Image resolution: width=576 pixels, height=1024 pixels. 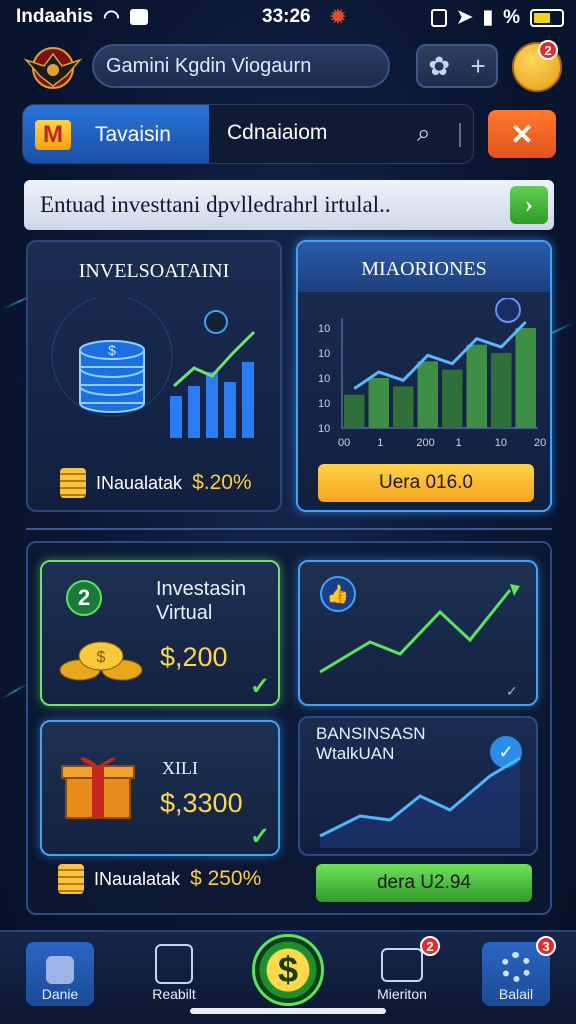 I want to click on nav-label: Mieriton, so click(x=402, y=994).